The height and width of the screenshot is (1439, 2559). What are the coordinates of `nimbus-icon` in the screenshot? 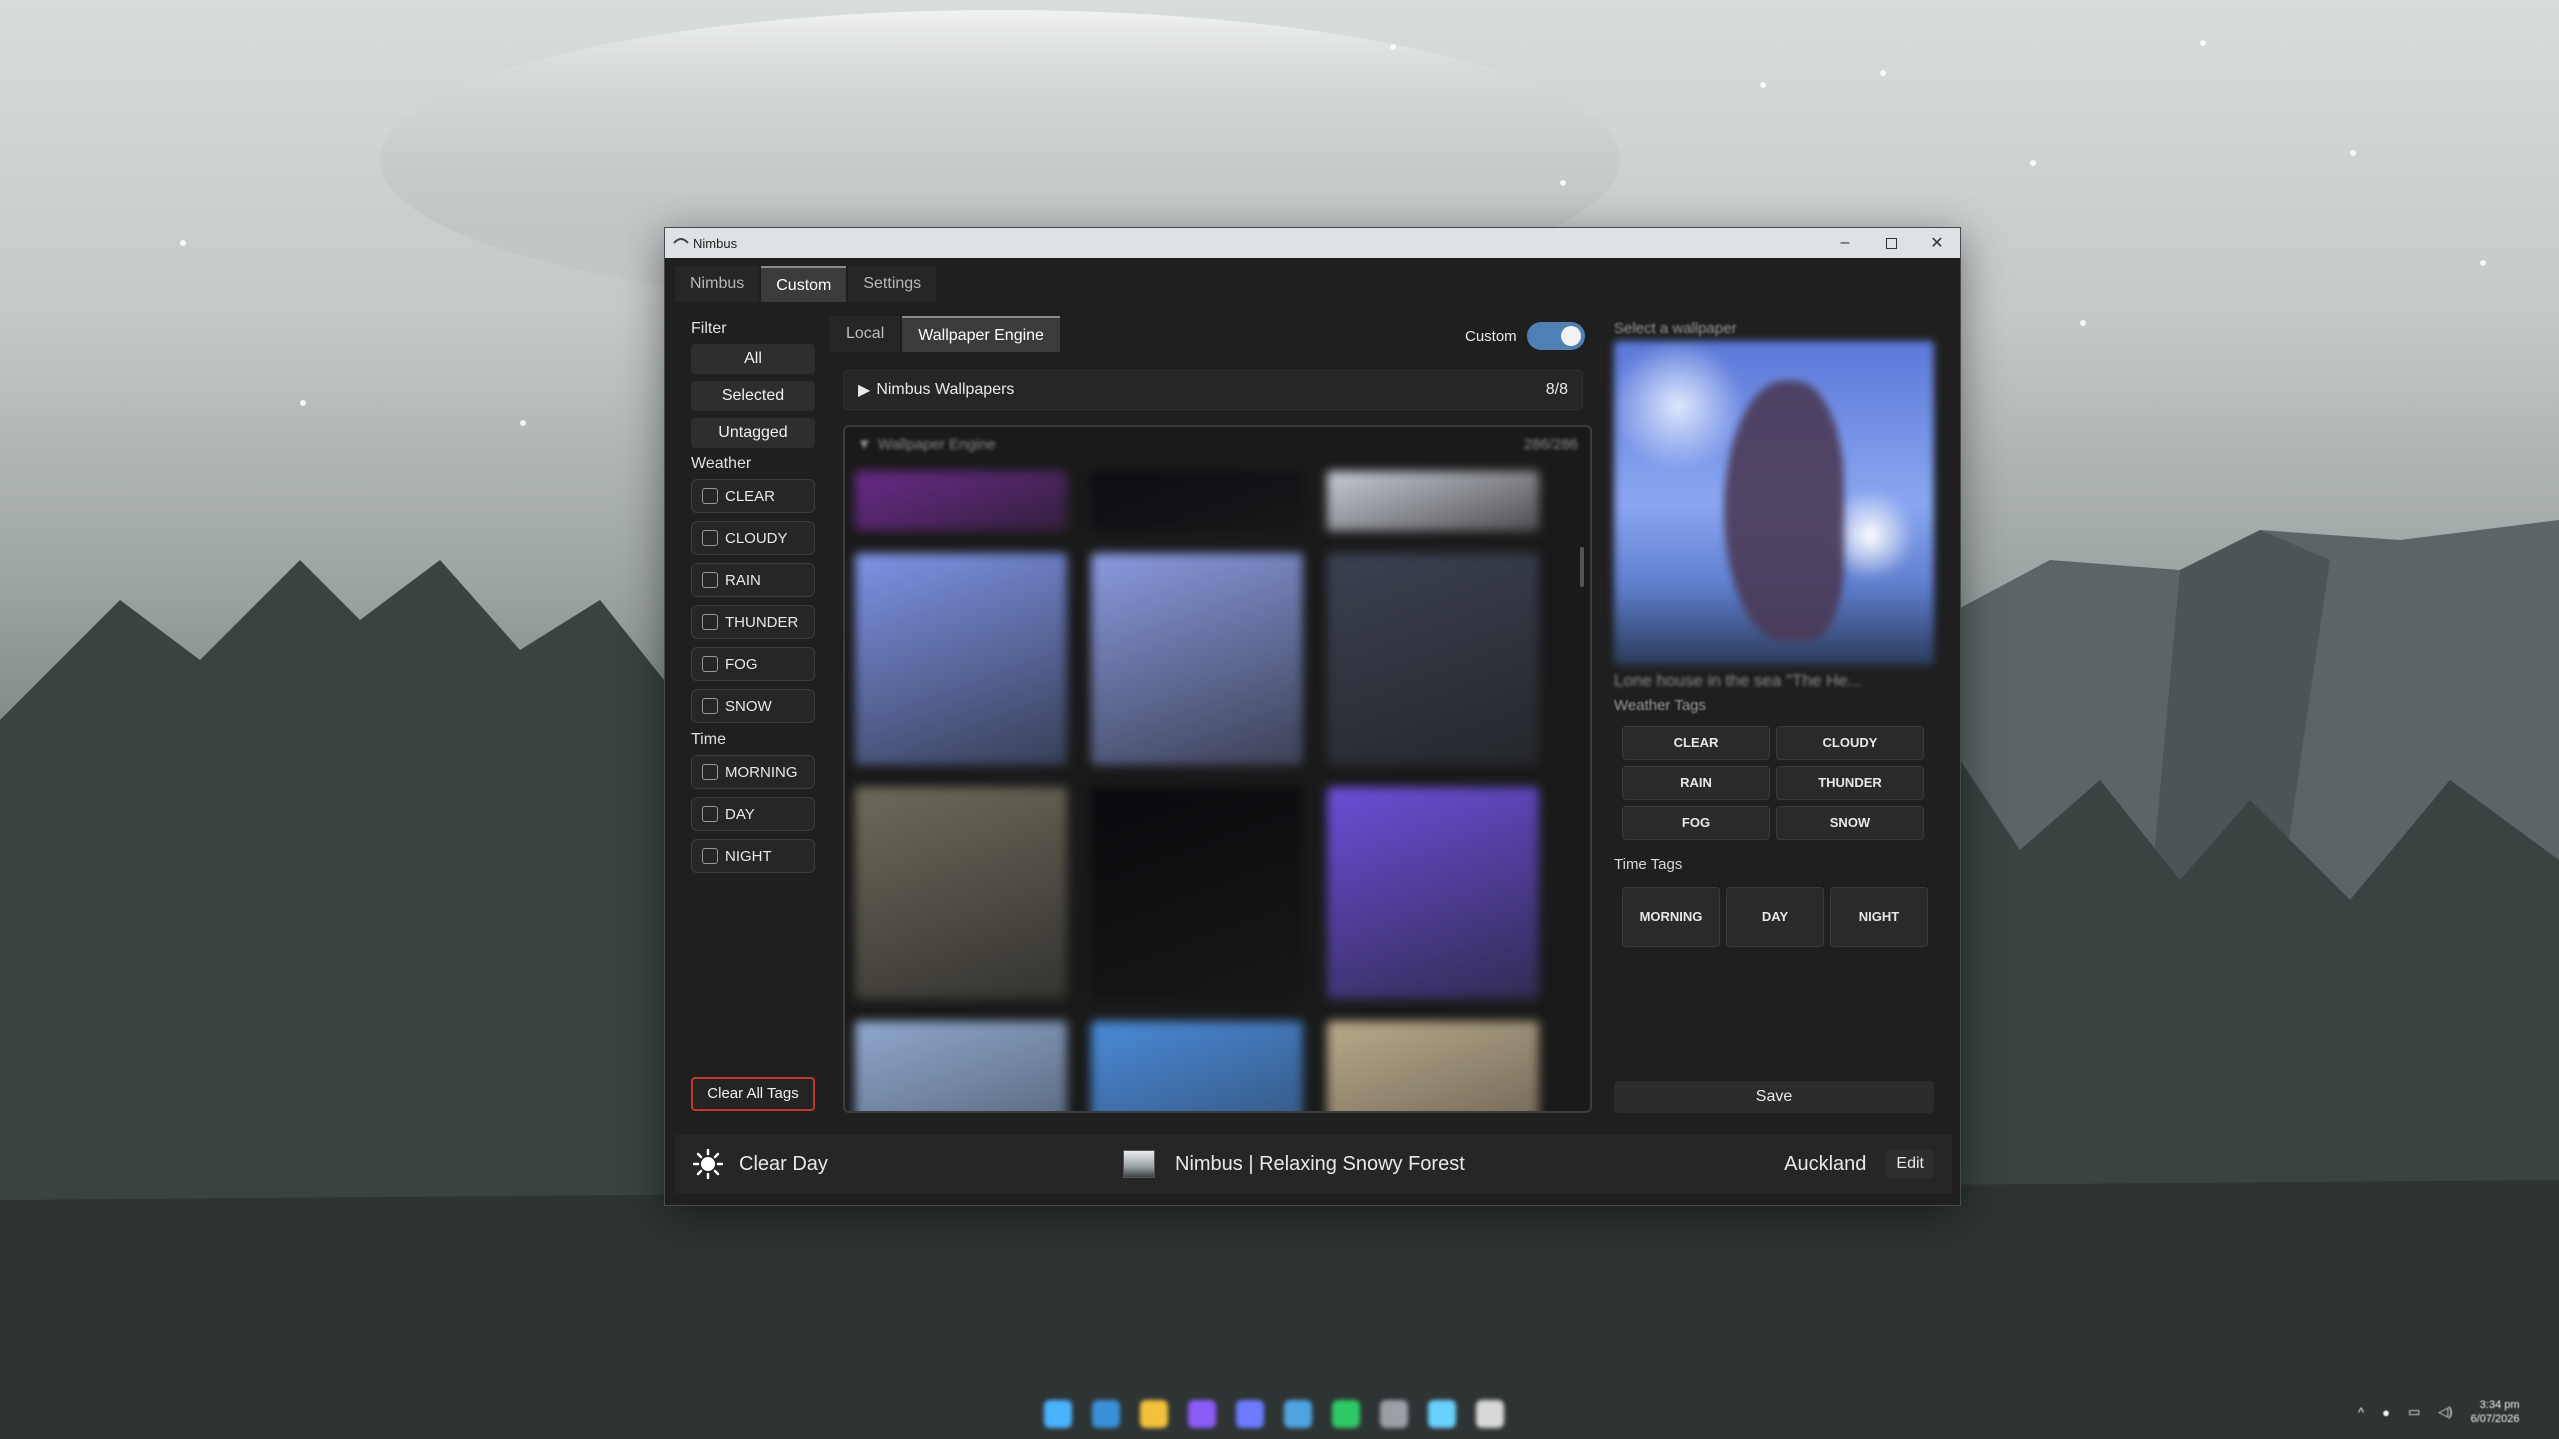 It's located at (1442, 1414).